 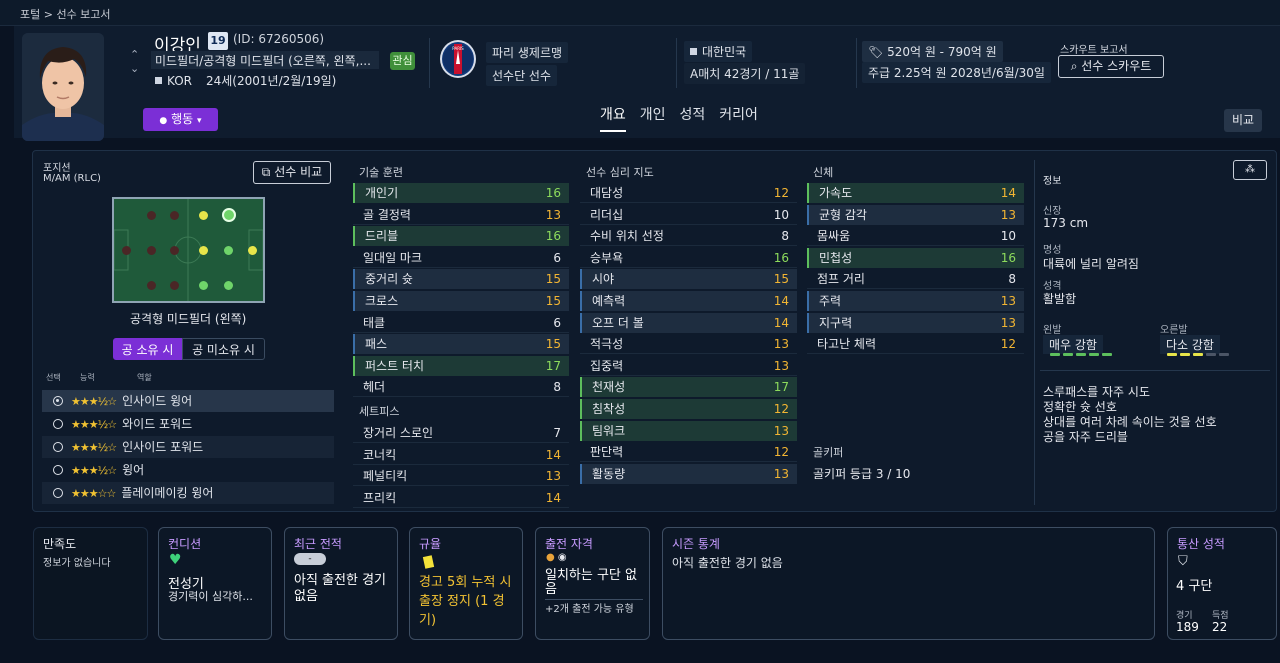 What do you see at coordinates (461, 387) in the screenshot?
I see `attribute-row: 헤더 8` at bounding box center [461, 387].